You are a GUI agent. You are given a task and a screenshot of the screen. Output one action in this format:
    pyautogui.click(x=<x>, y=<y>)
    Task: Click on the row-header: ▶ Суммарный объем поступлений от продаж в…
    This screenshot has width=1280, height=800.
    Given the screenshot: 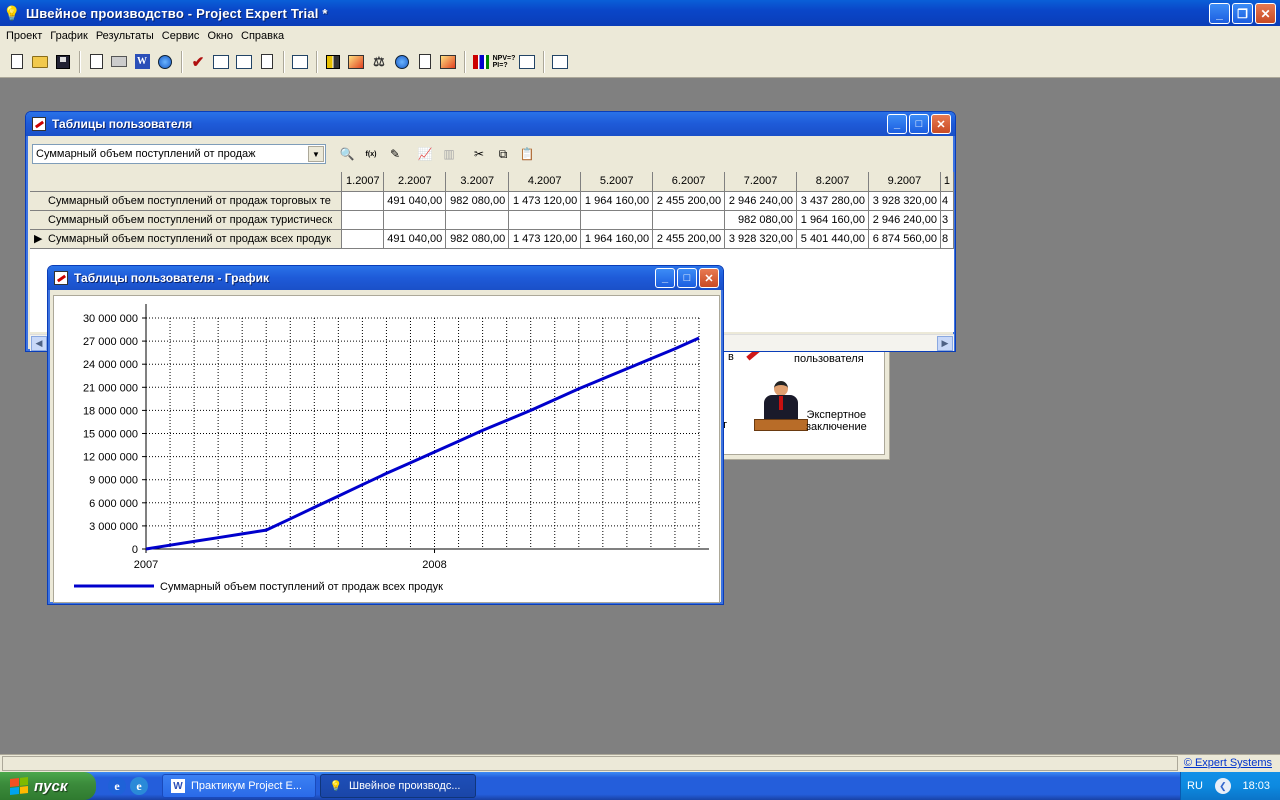 What is the action you would take?
    pyautogui.click(x=186, y=239)
    